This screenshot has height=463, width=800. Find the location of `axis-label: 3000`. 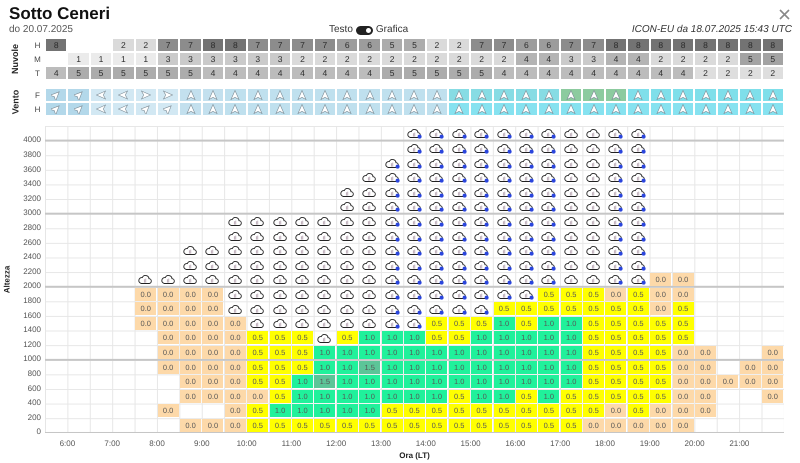

axis-label: 3000 is located at coordinates (32, 213).